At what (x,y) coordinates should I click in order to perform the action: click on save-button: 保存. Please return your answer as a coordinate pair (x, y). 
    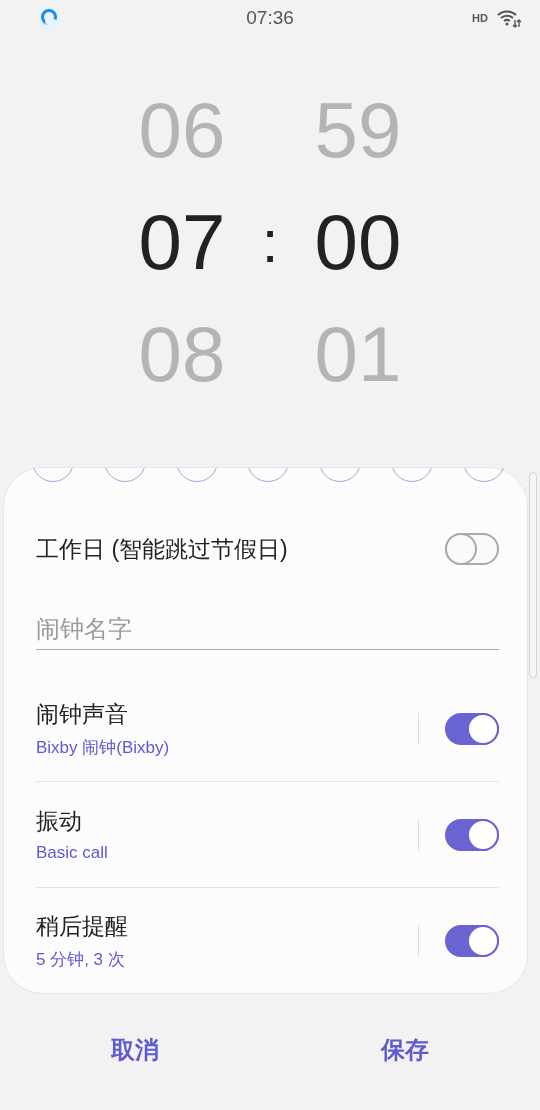
    Looking at the image, I should click on (405, 1049).